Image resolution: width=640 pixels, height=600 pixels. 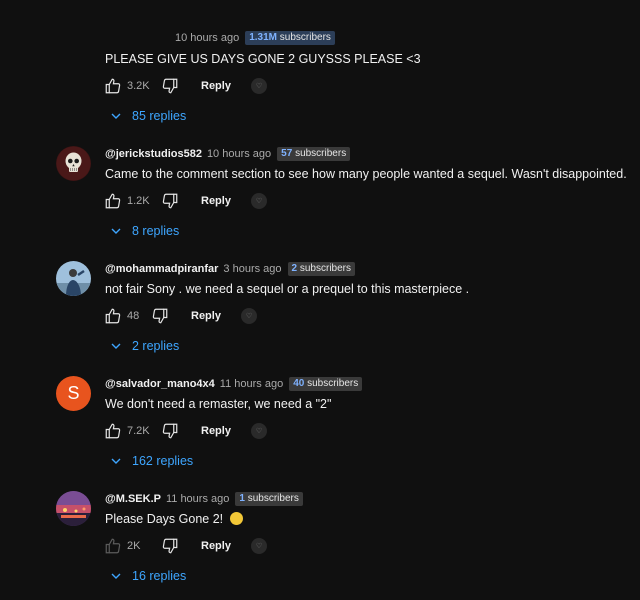 I want to click on like-count: 3.2K, so click(x=138, y=86).